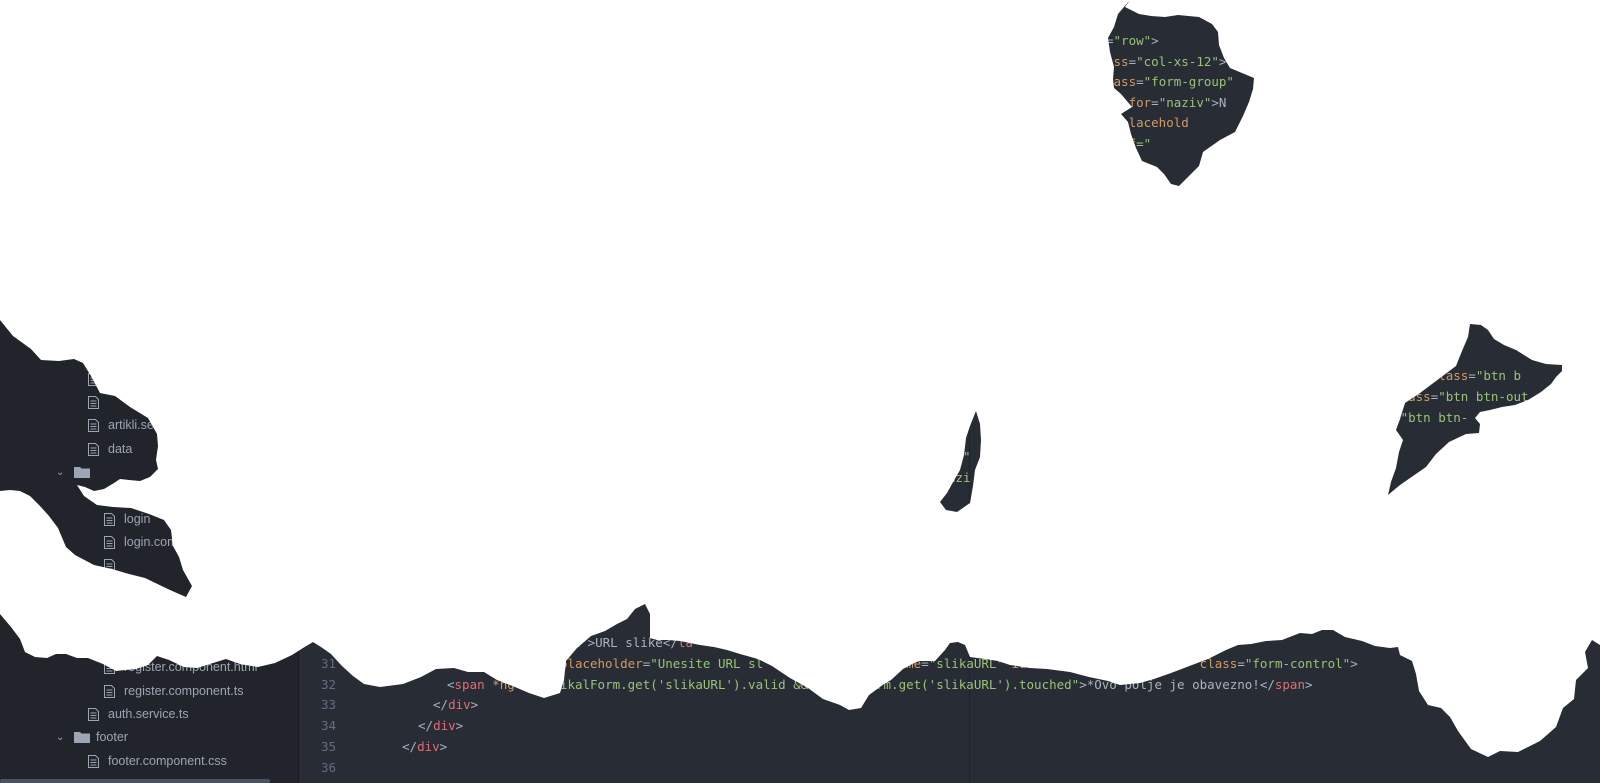  What do you see at coordinates (328, 705) in the screenshot?
I see `line-number: 33` at bounding box center [328, 705].